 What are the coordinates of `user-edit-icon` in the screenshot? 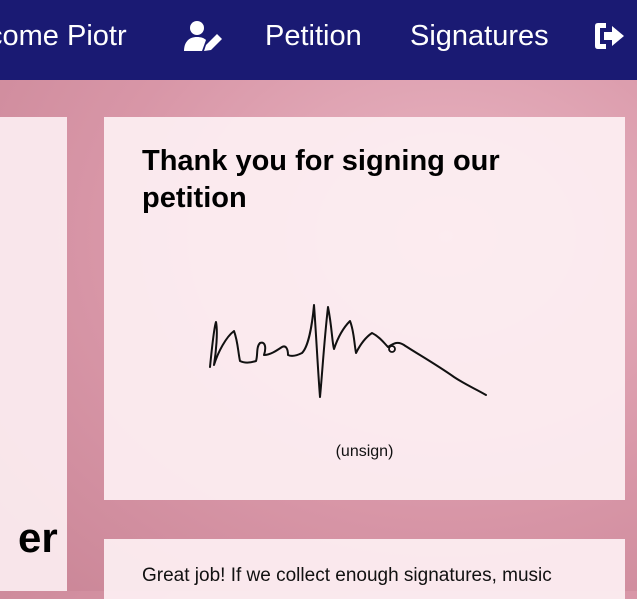 It's located at (203, 36).